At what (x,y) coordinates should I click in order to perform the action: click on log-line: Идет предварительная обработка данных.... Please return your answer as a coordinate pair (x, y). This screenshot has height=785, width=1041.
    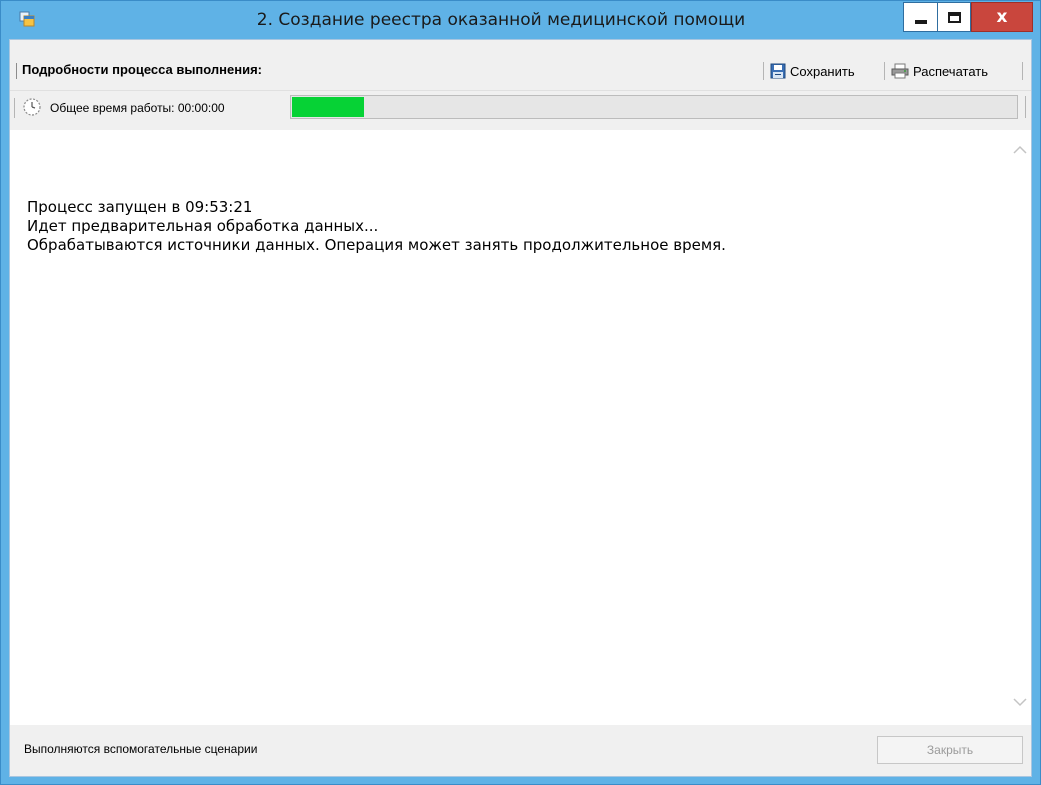
    Looking at the image, I should click on (203, 226).